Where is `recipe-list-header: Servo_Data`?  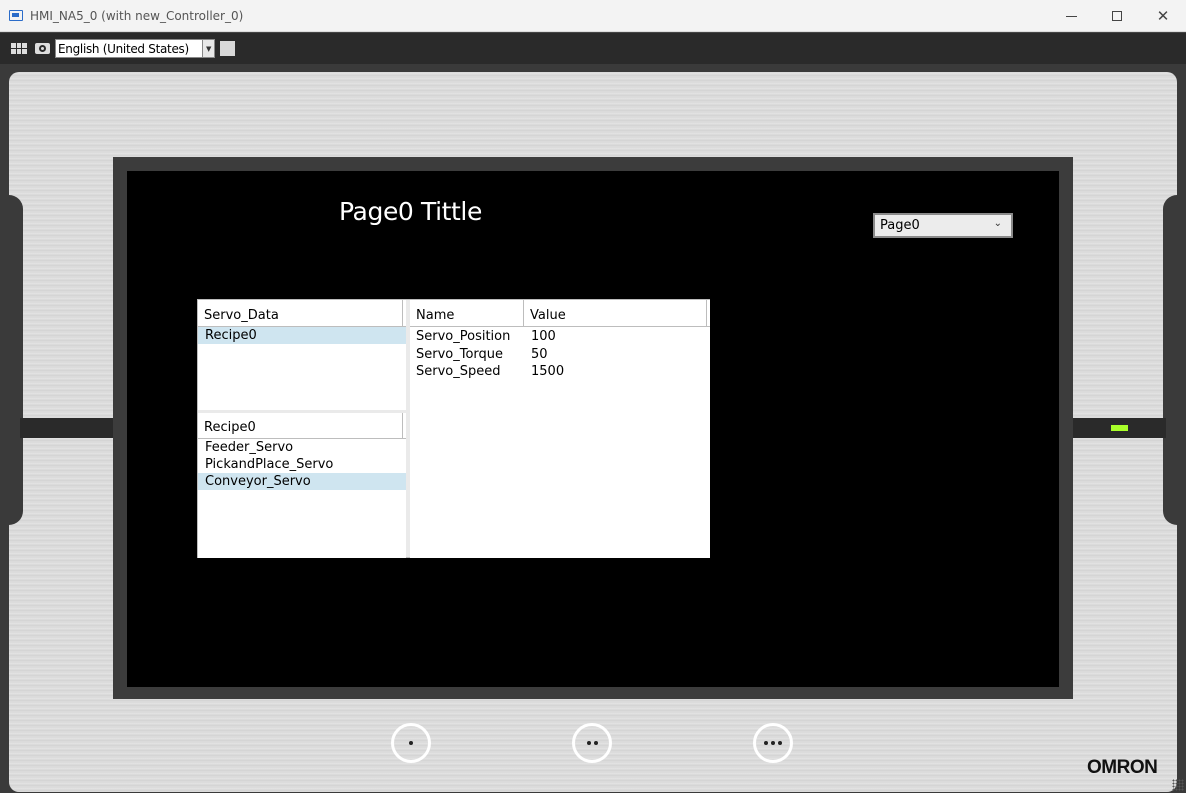
recipe-list-header: Servo_Data is located at coordinates (302, 313).